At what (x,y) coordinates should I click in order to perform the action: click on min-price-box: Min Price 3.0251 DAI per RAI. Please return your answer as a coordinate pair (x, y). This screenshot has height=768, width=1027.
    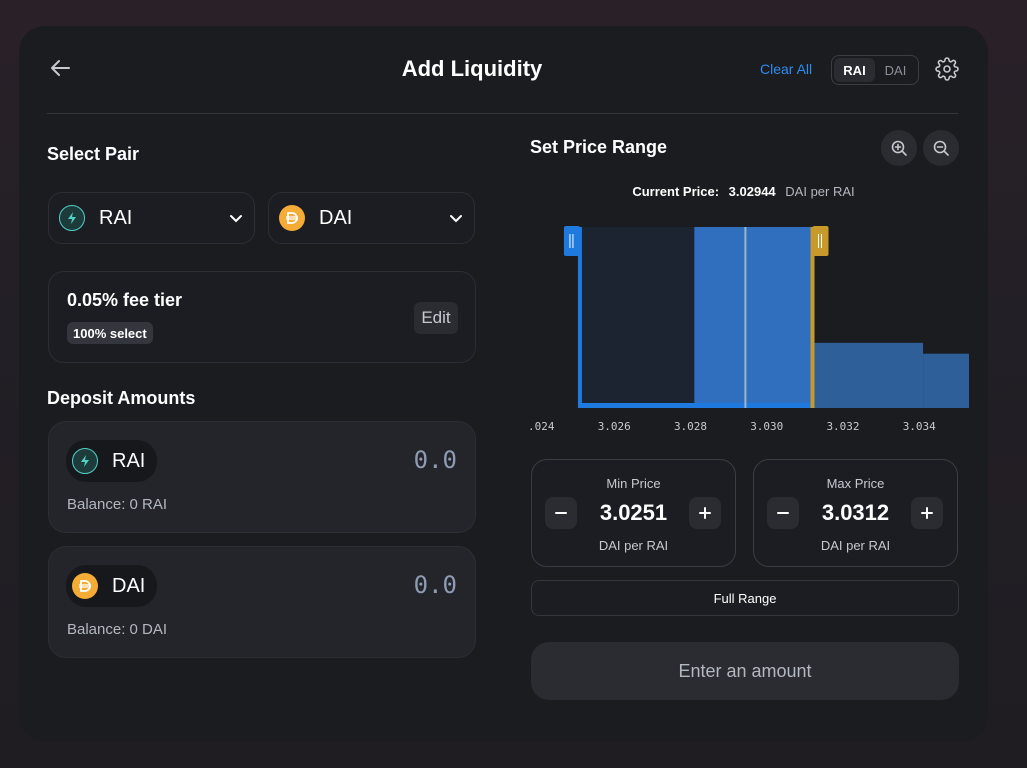
    Looking at the image, I should click on (633, 513).